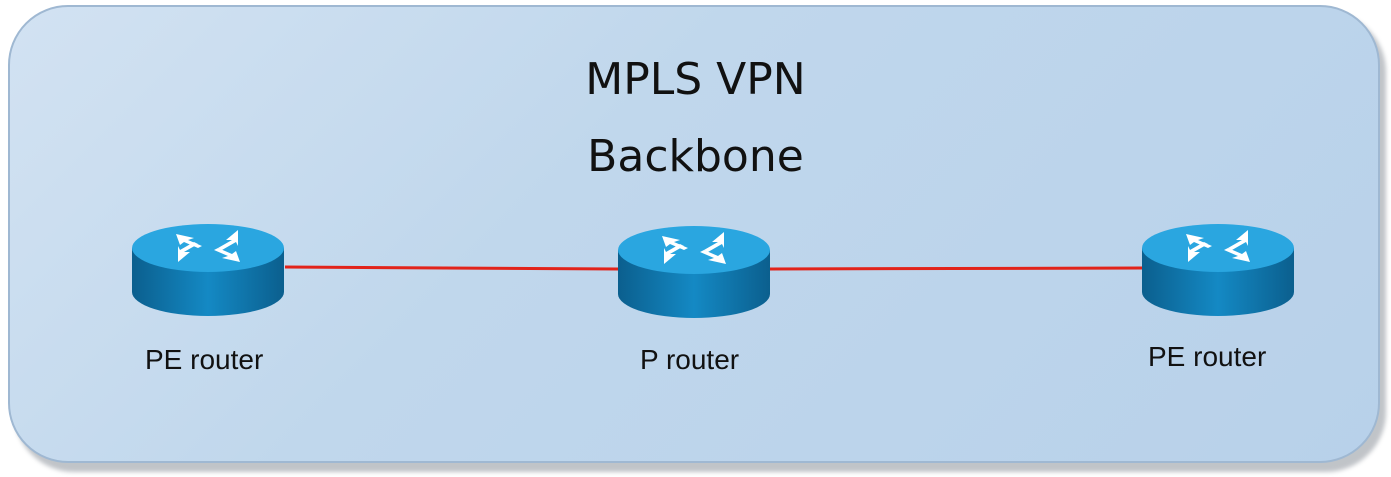 This screenshot has width=1391, height=477. I want to click on router-label: P router, so click(690, 359).